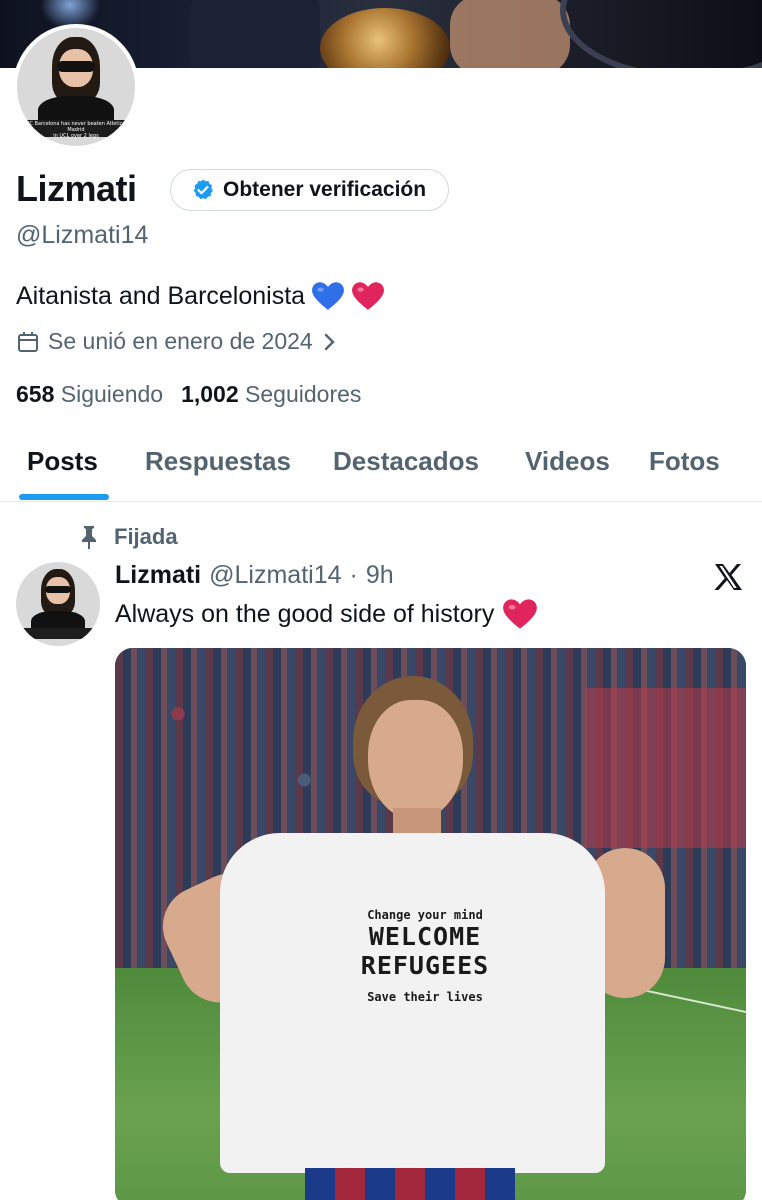 This screenshot has height=1200, width=762. I want to click on verified-badge-icon, so click(203, 189).